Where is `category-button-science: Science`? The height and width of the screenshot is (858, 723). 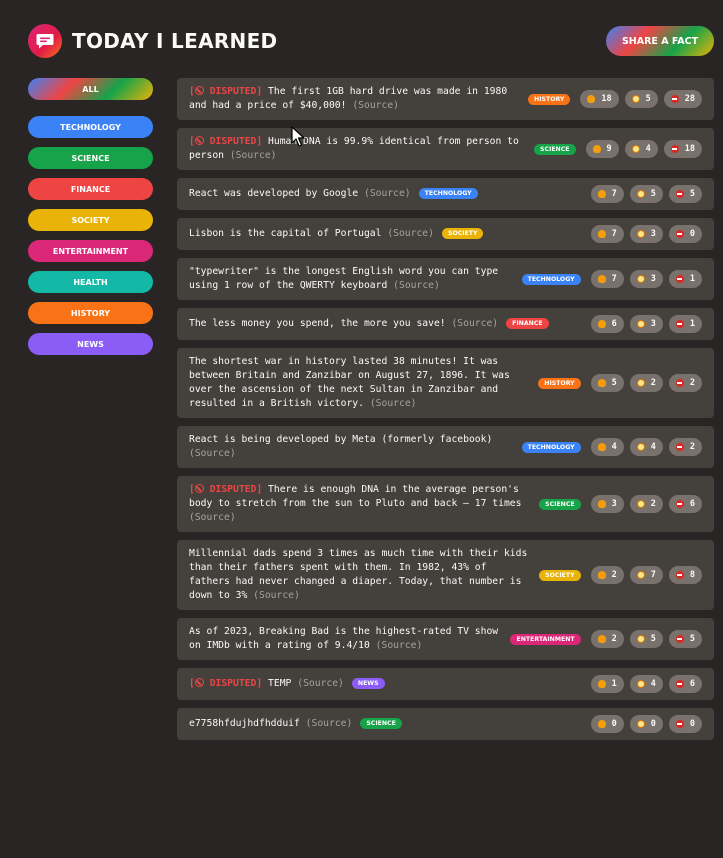 category-button-science: Science is located at coordinates (90, 158).